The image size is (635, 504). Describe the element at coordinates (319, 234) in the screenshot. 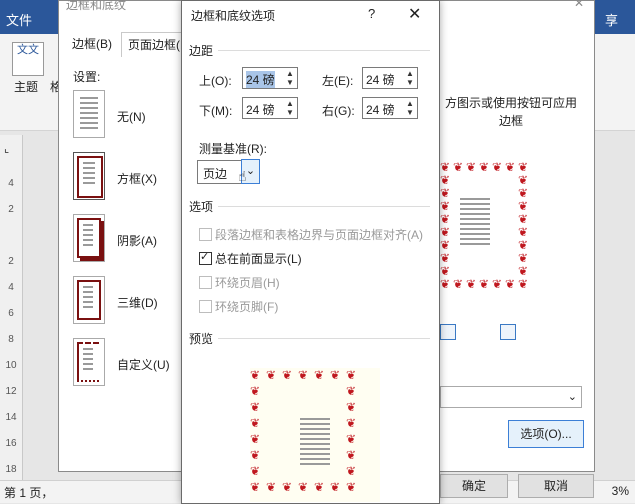

I see `align-option-label: 段落边框和表格边界与页面边框对齐(A)` at that location.